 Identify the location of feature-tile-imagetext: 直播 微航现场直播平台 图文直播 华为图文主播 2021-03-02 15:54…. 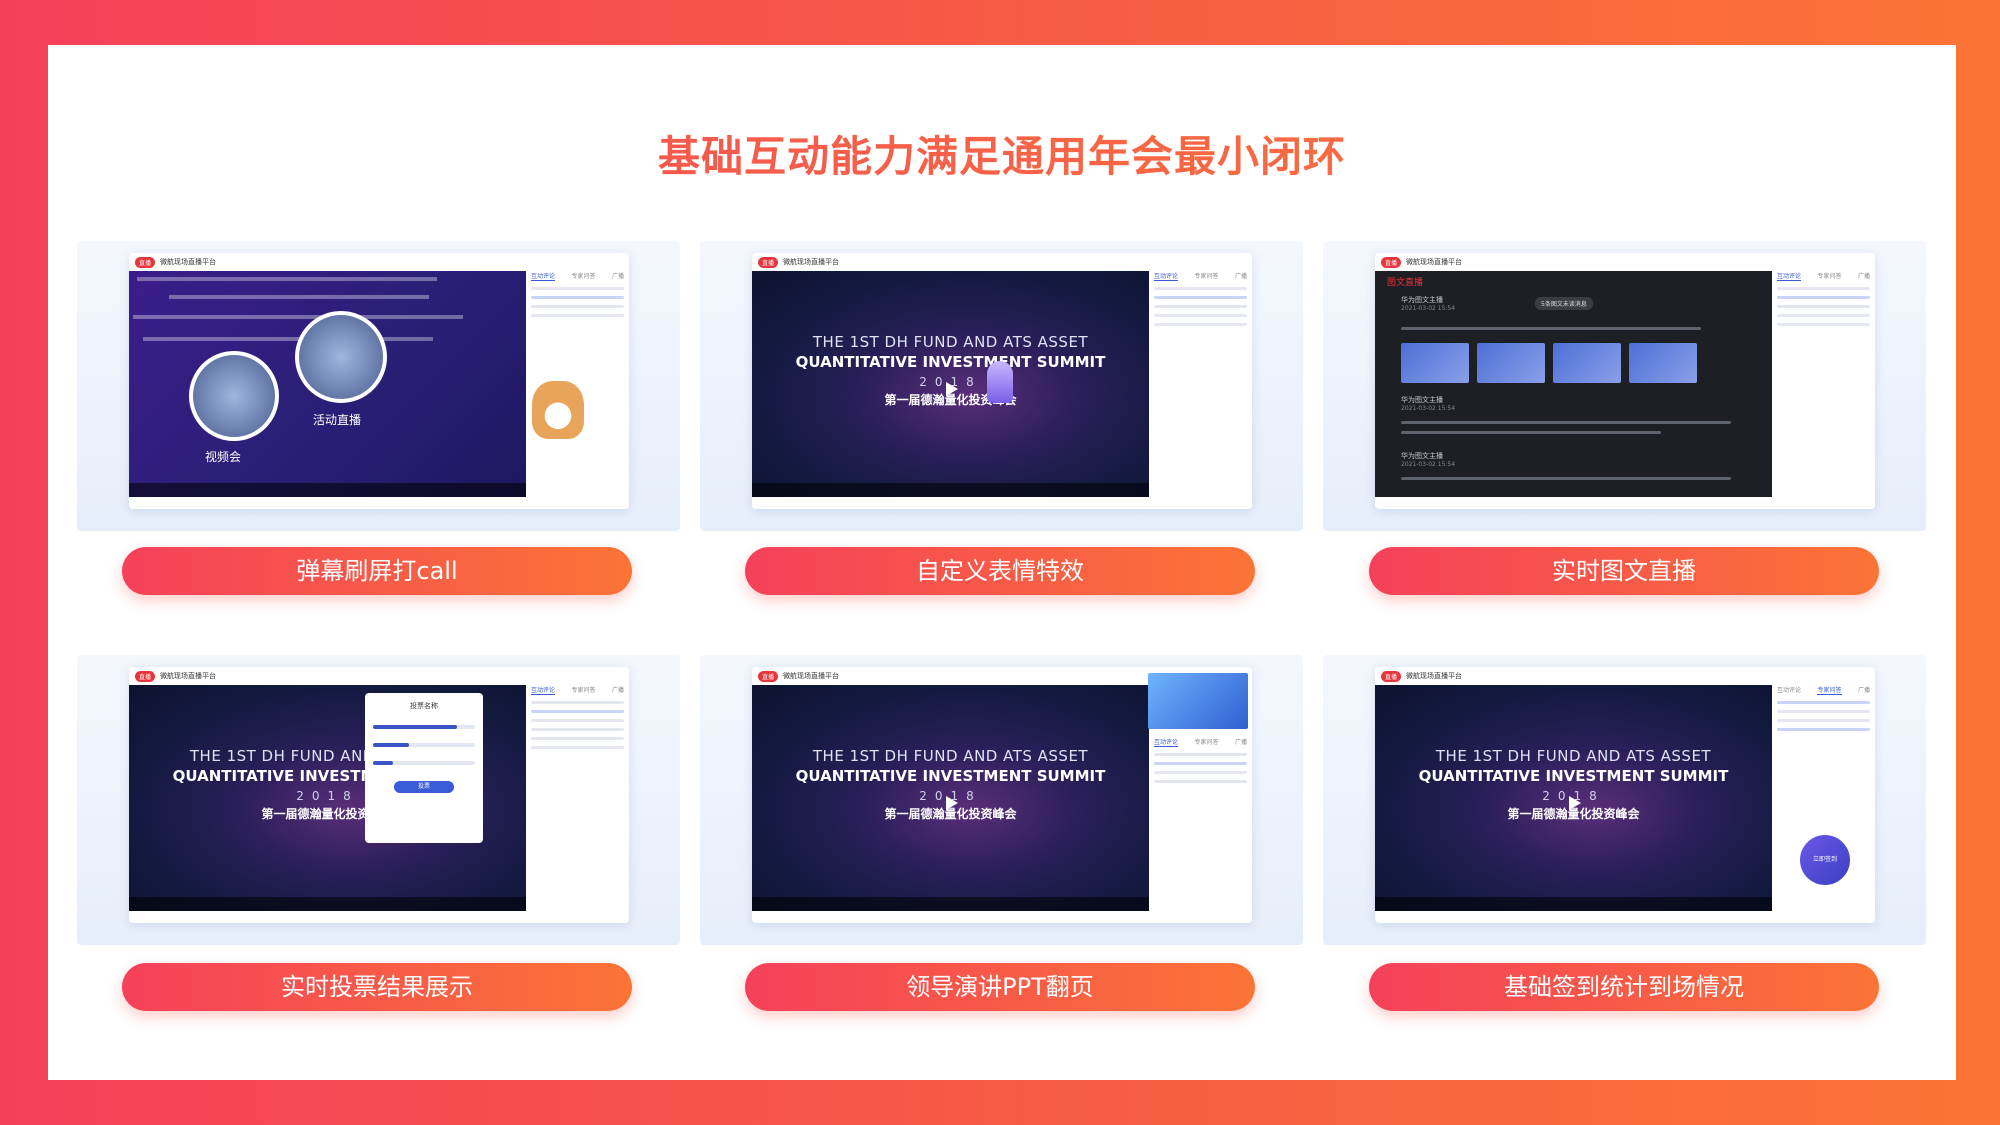
(1624, 386).